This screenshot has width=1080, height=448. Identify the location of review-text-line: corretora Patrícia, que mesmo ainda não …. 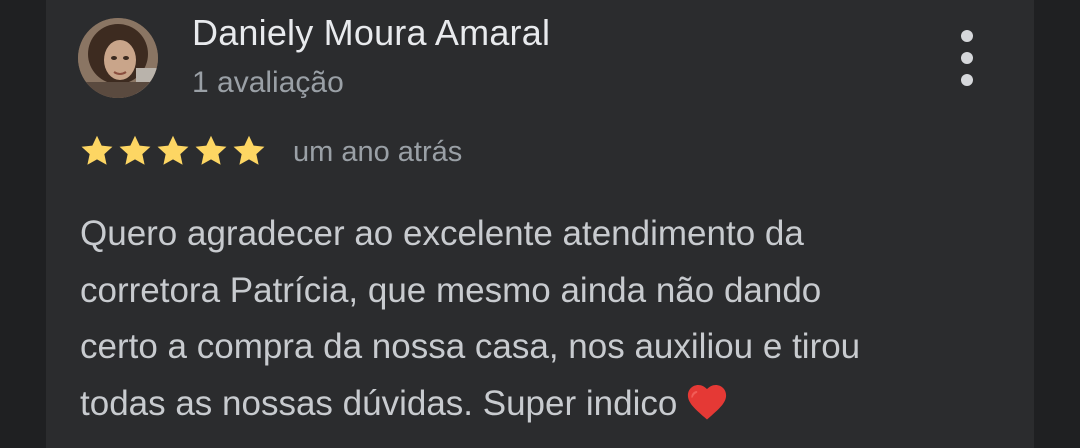
(451, 290).